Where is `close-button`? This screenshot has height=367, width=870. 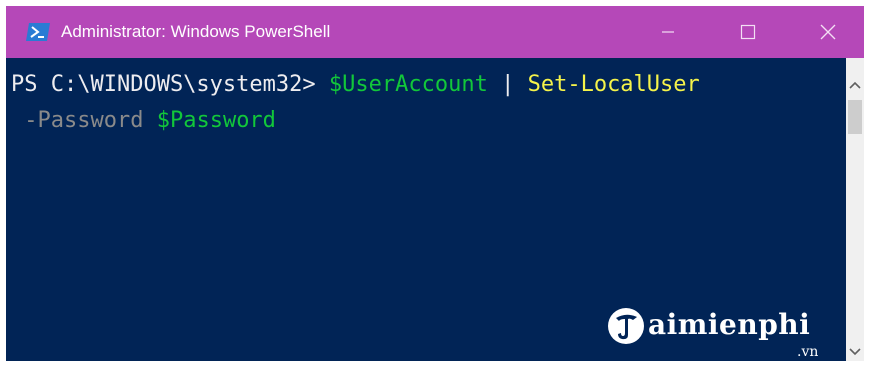
close-button is located at coordinates (828, 32).